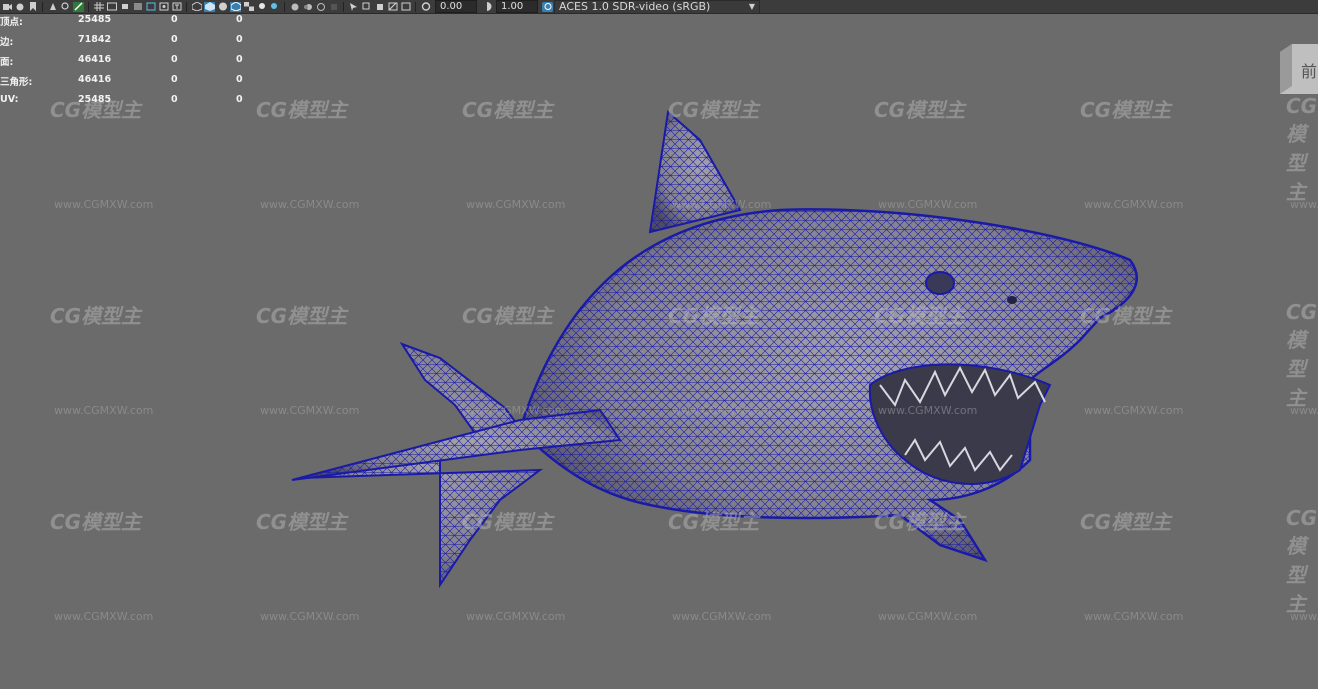  Describe the element at coordinates (353, 7) in the screenshot. I see `isolate-select-icon` at that location.